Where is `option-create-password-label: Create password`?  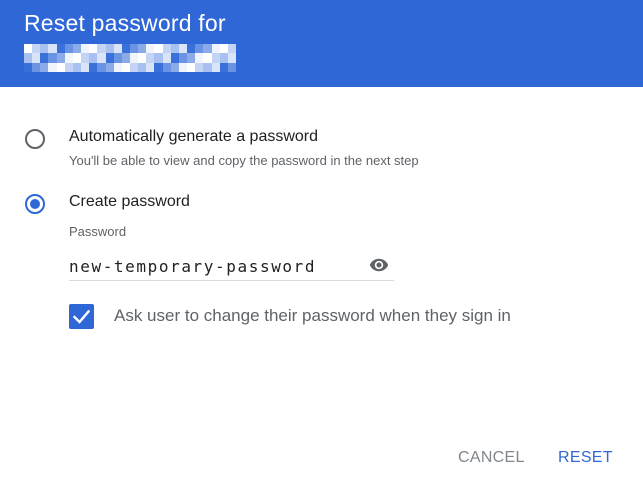 option-create-password-label: Create password is located at coordinates (129, 202).